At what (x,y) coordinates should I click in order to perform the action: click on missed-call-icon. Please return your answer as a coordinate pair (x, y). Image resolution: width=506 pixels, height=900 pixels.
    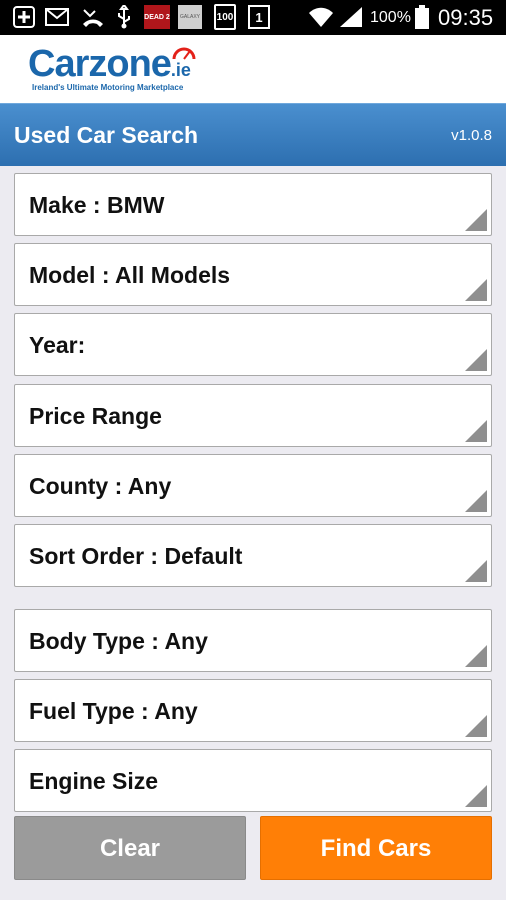
    Looking at the image, I should click on (93, 17).